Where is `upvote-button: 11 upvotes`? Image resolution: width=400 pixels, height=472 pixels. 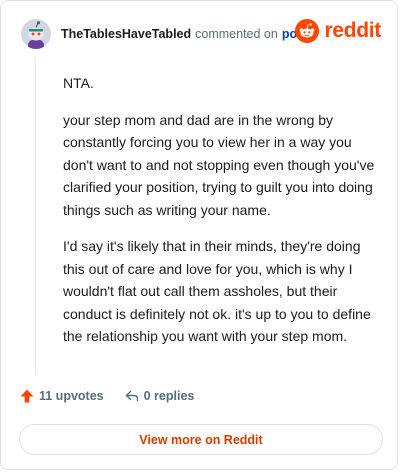 upvote-button: 11 upvotes is located at coordinates (61, 396).